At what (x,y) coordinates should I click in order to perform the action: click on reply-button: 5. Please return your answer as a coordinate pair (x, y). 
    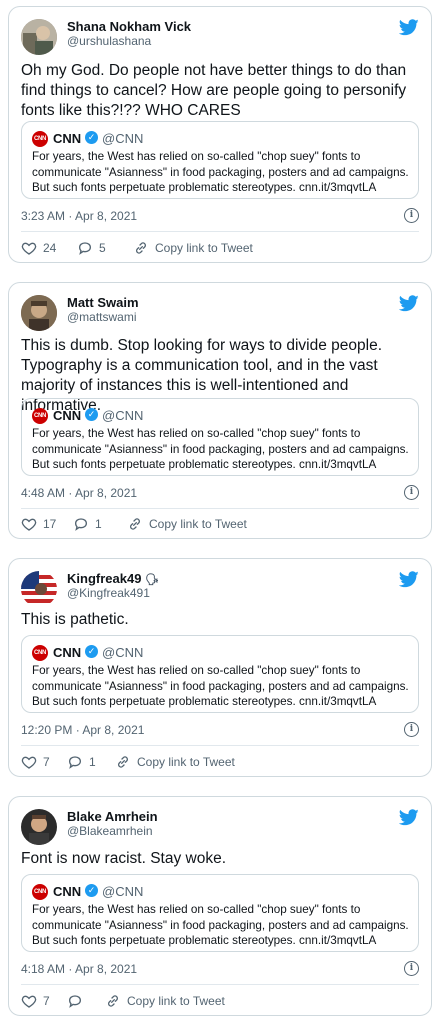
    Looking at the image, I should click on (91, 248).